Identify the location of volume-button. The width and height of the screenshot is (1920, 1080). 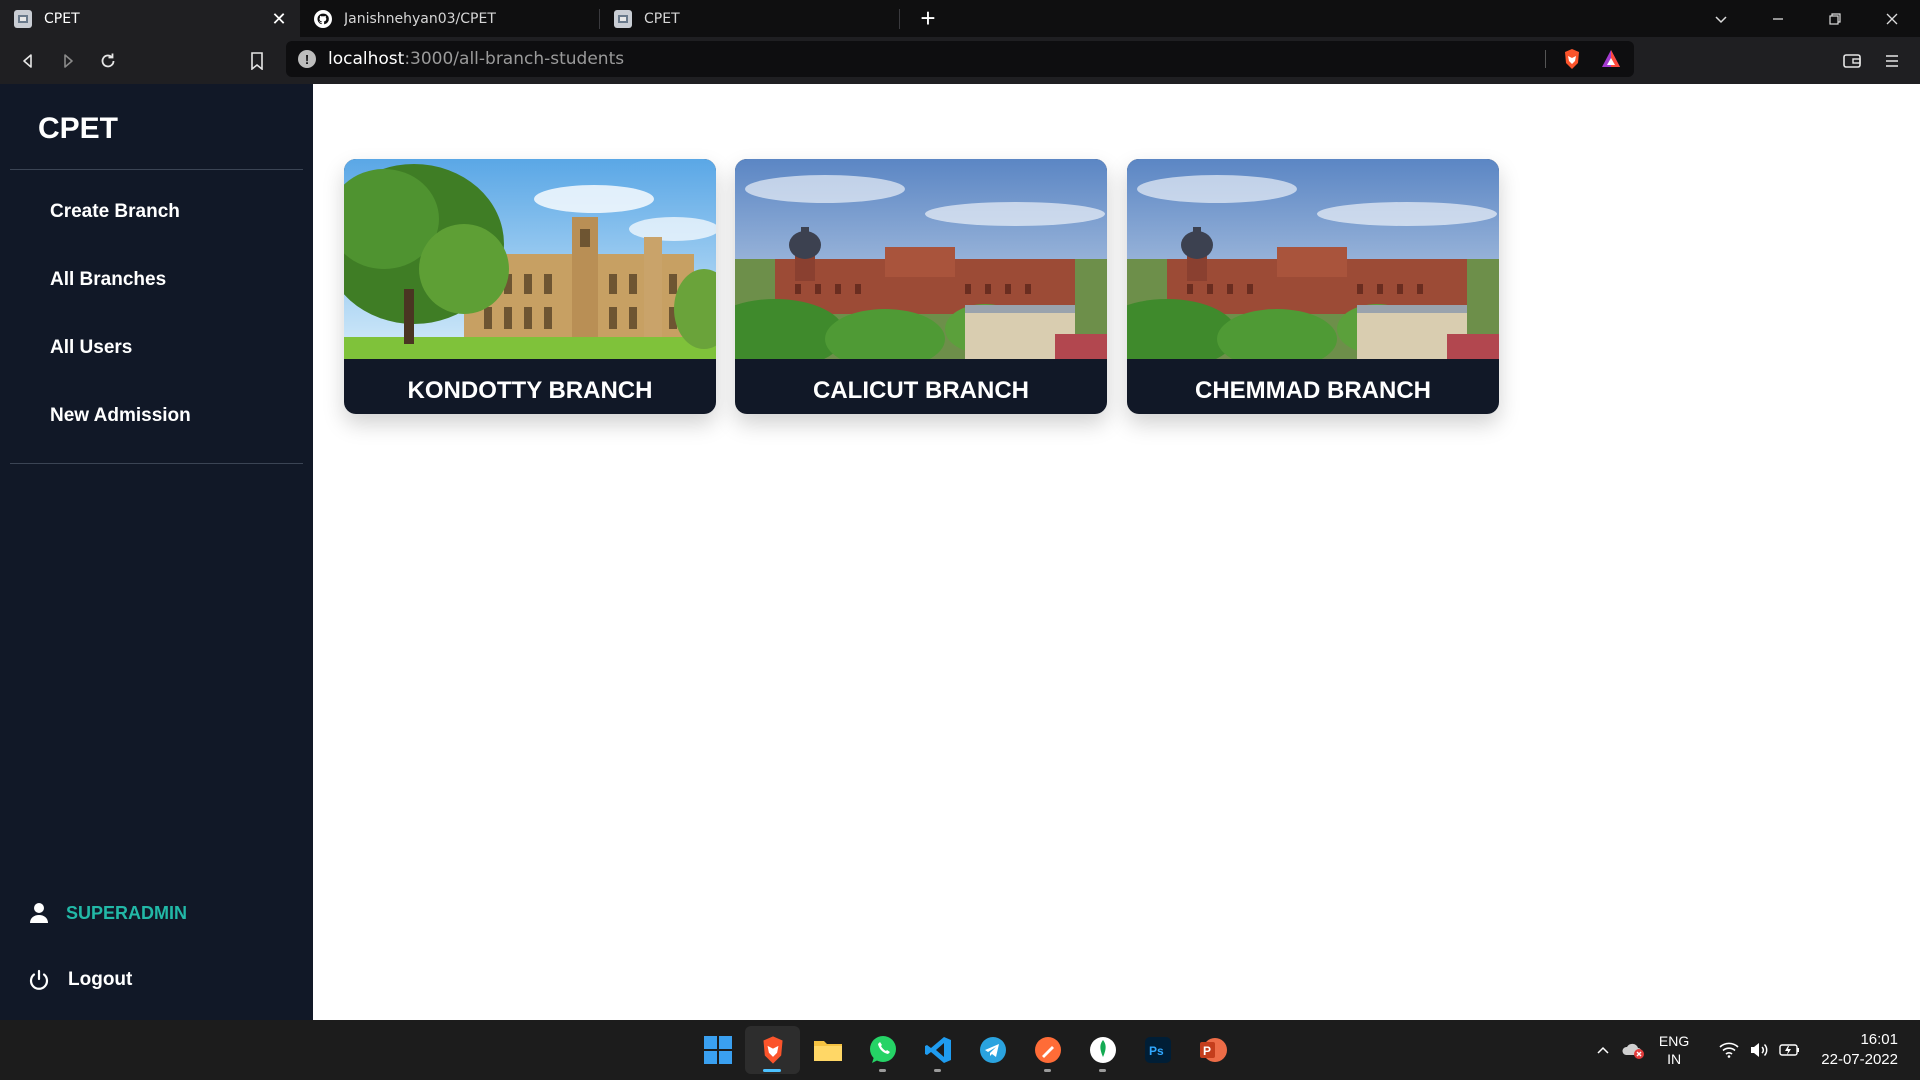
(1759, 1050).